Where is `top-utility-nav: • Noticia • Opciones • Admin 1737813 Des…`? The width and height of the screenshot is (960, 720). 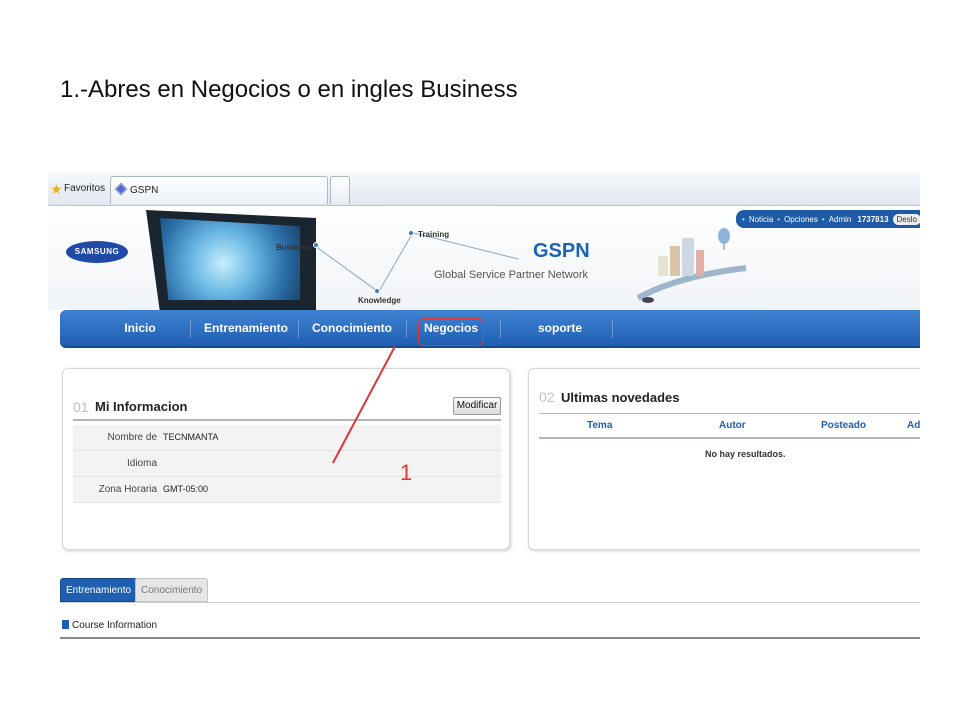 top-utility-nav: • Noticia • Opciones • Admin 1737813 Des… is located at coordinates (828, 219).